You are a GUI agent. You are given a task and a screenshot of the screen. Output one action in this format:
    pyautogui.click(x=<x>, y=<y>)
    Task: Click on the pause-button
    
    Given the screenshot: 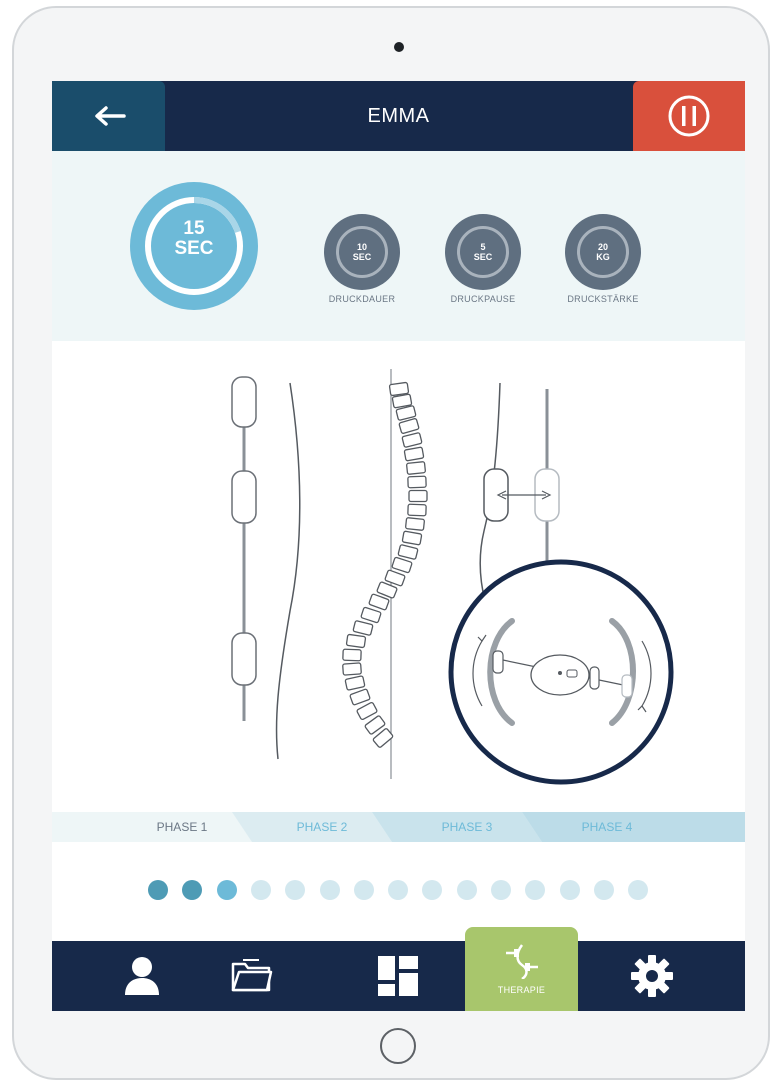 What is the action you would take?
    pyautogui.click(x=689, y=116)
    